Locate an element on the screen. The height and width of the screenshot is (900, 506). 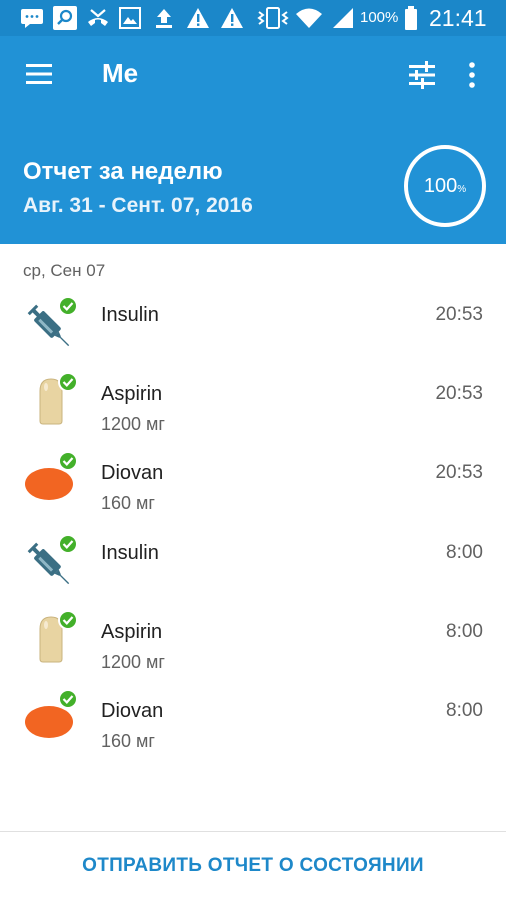
medication-row: Insulin 20:53 is located at coordinates (253, 334).